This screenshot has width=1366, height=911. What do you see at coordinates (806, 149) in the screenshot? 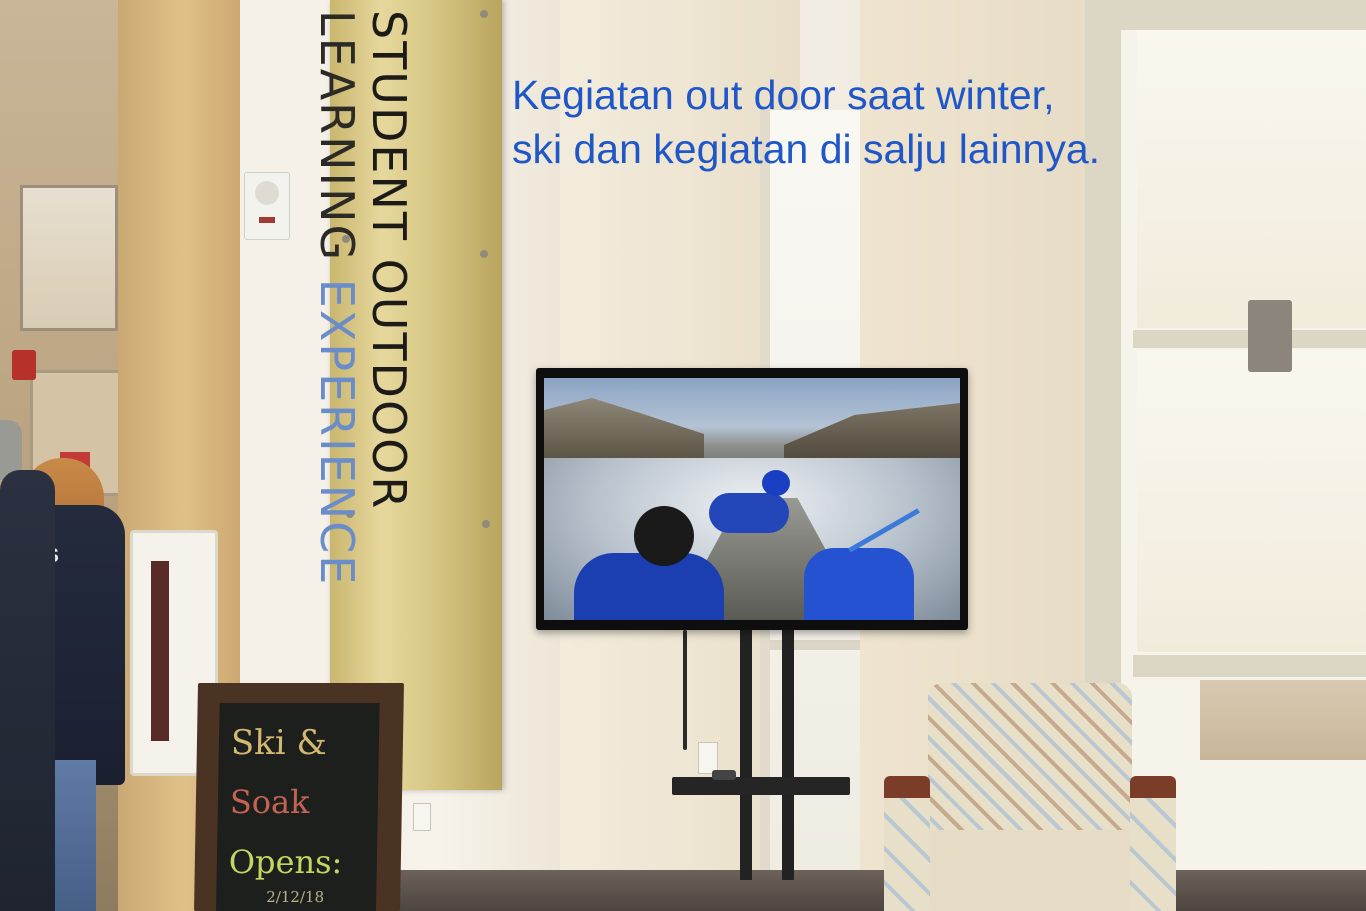
I see `caption-line-2: ski dan kegiatan di salju lainnya.` at bounding box center [806, 149].